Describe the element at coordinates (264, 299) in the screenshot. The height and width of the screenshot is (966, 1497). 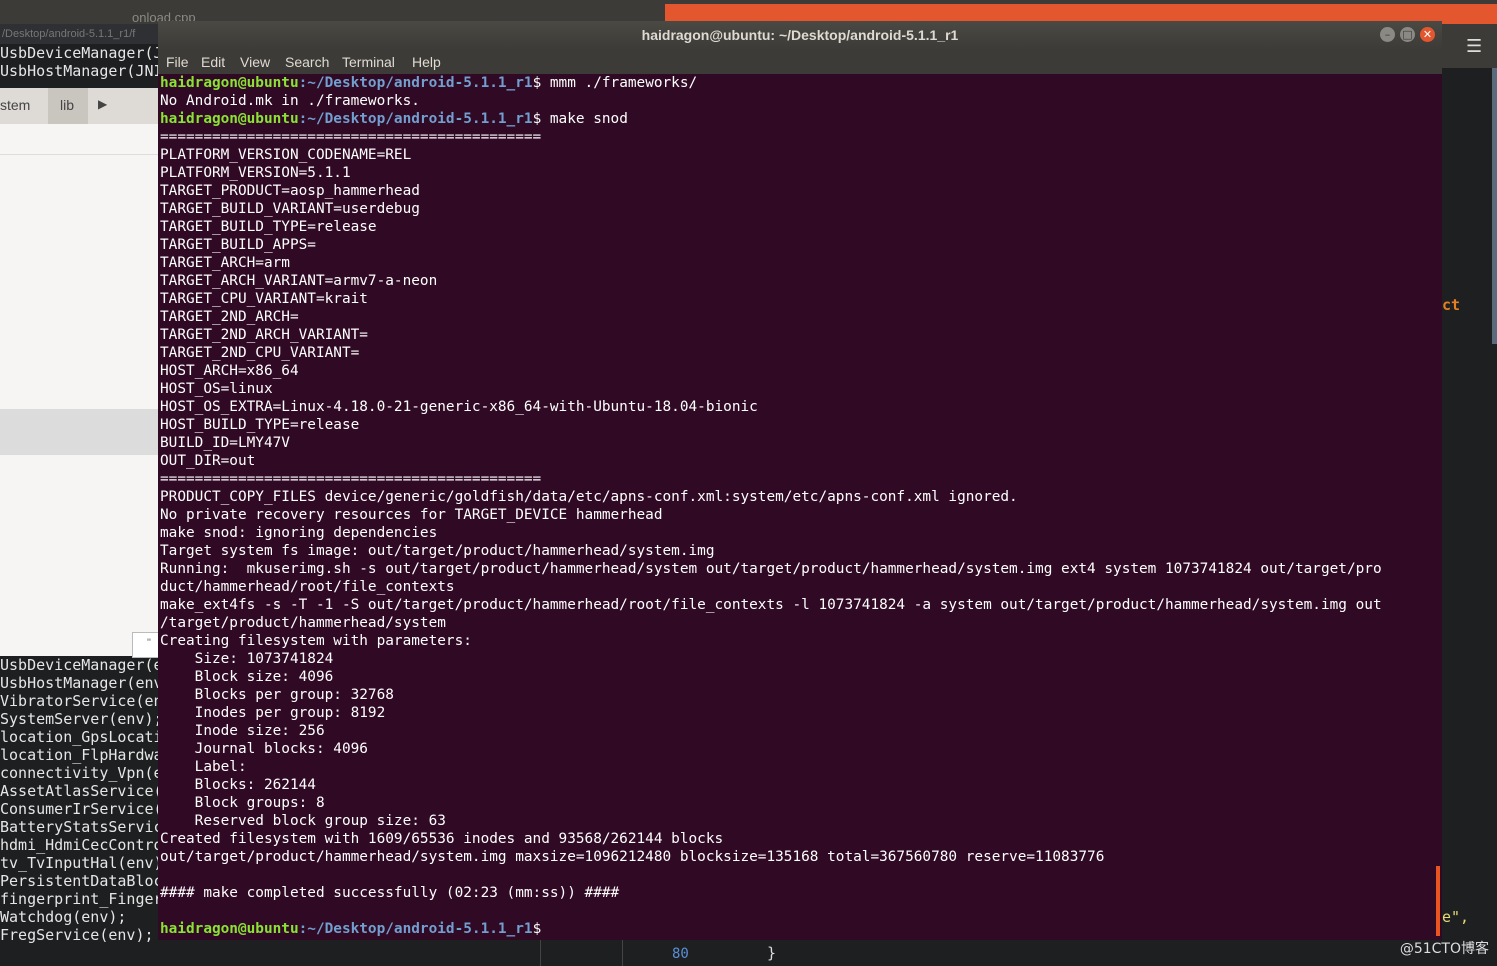
I see `output-line: TARGET_CPU_VARIANT=krait` at that location.